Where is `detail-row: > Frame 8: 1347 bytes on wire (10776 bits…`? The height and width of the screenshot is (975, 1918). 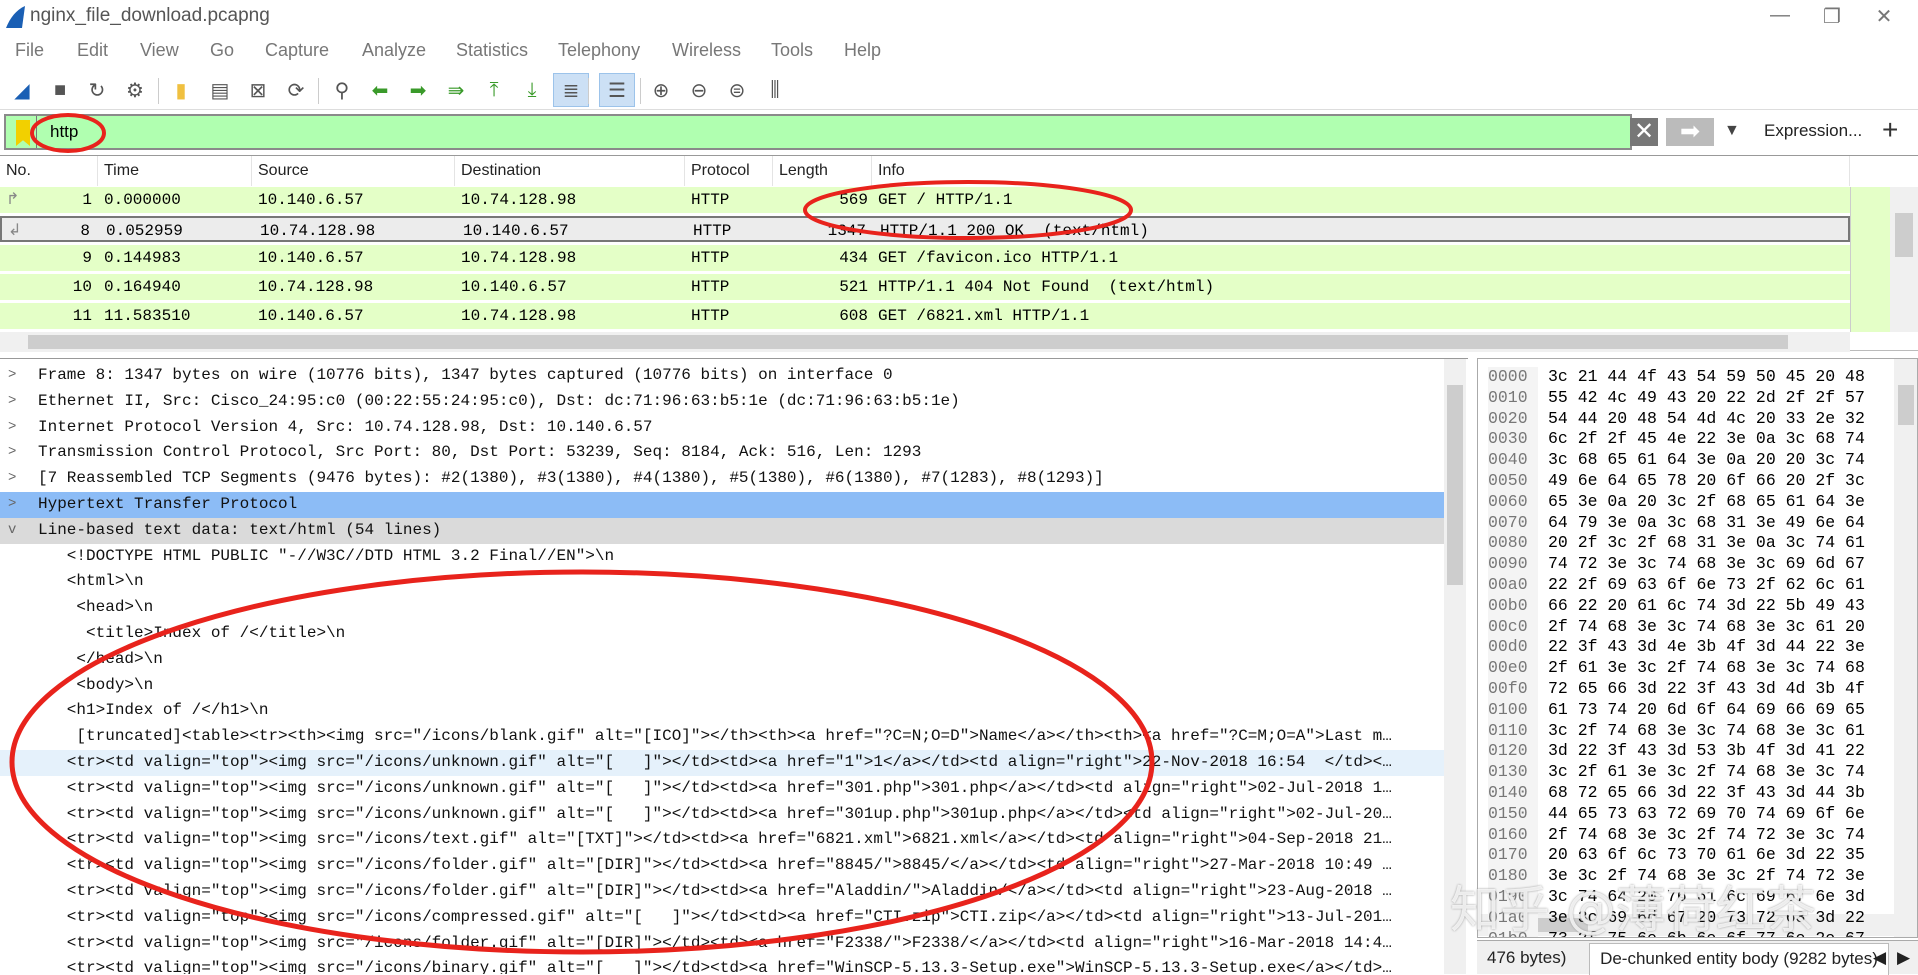 detail-row: > Frame 8: 1347 bytes on wire (10776 bits… is located at coordinates (722, 376).